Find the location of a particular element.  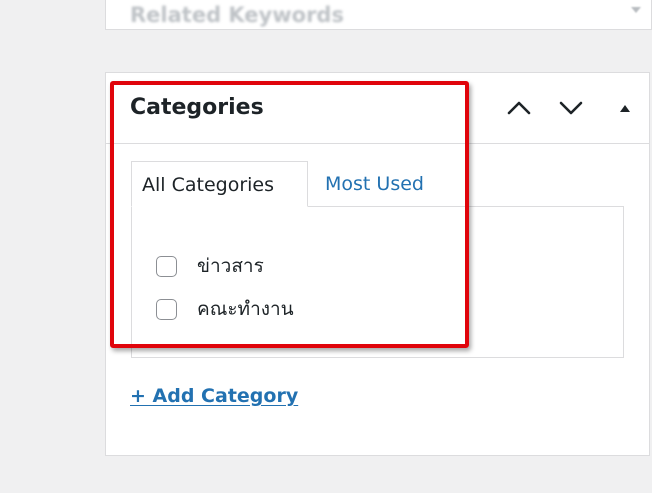

previous-panel-title: Related Keywords is located at coordinates (237, 15).